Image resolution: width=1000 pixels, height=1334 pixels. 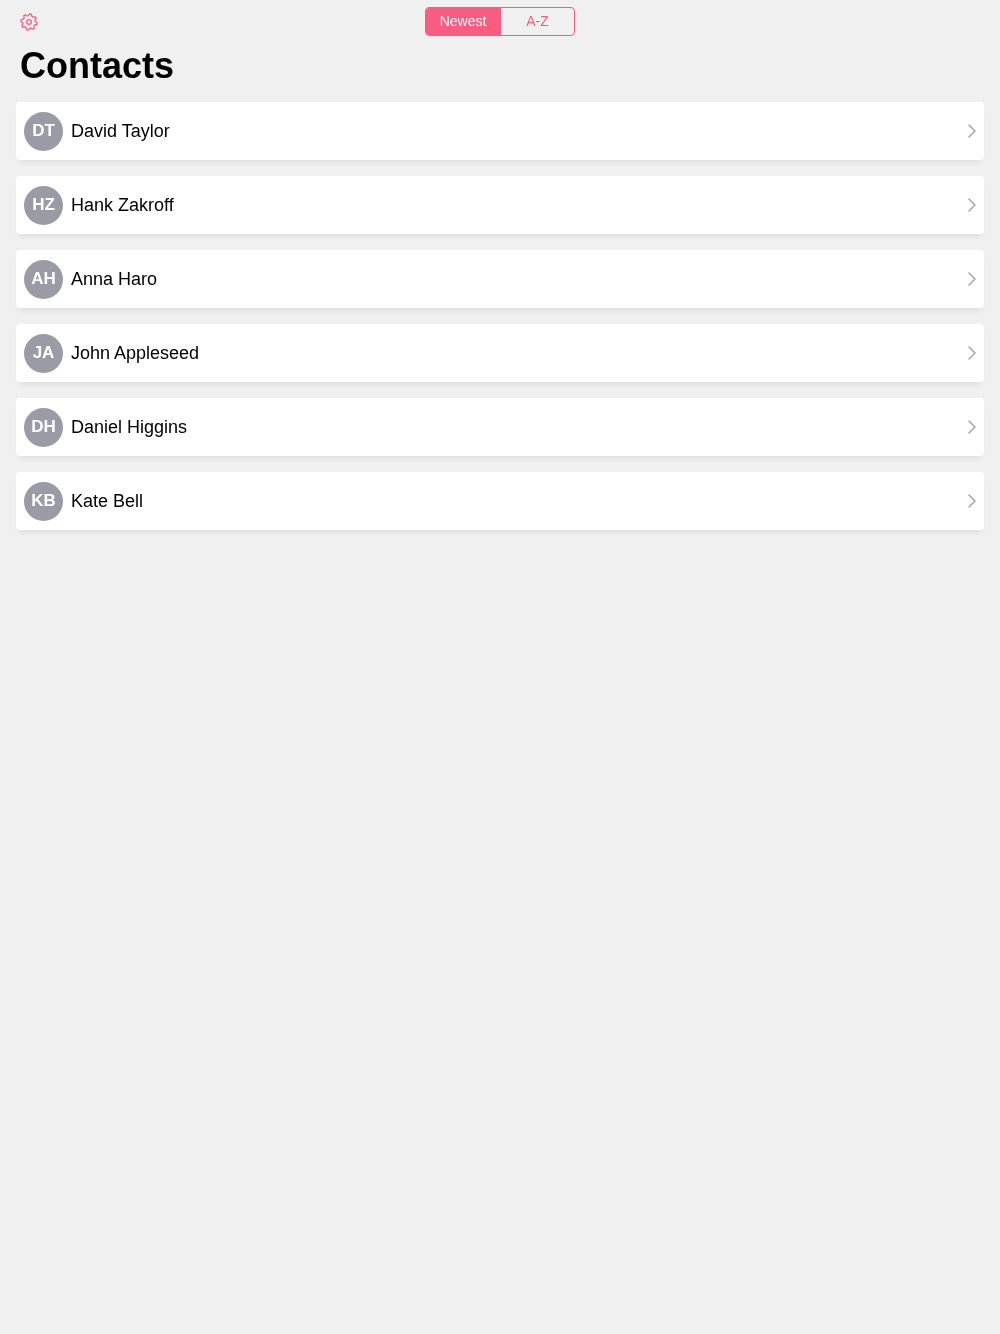 I want to click on contact-list-item: DT David Taylor, so click(x=500, y=131).